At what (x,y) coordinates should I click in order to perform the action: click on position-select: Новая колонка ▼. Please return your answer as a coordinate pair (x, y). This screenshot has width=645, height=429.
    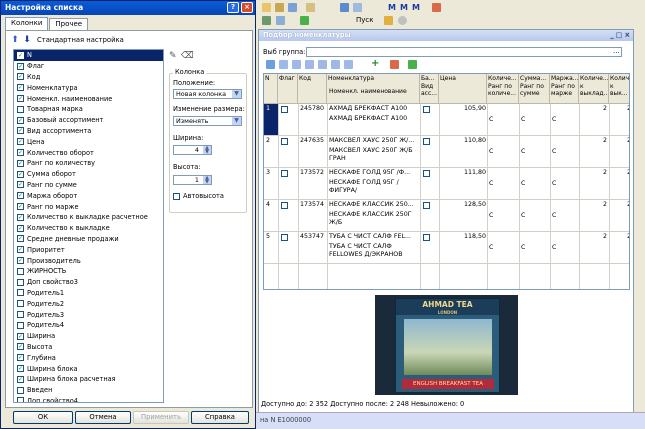
    Looking at the image, I should click on (207, 94).